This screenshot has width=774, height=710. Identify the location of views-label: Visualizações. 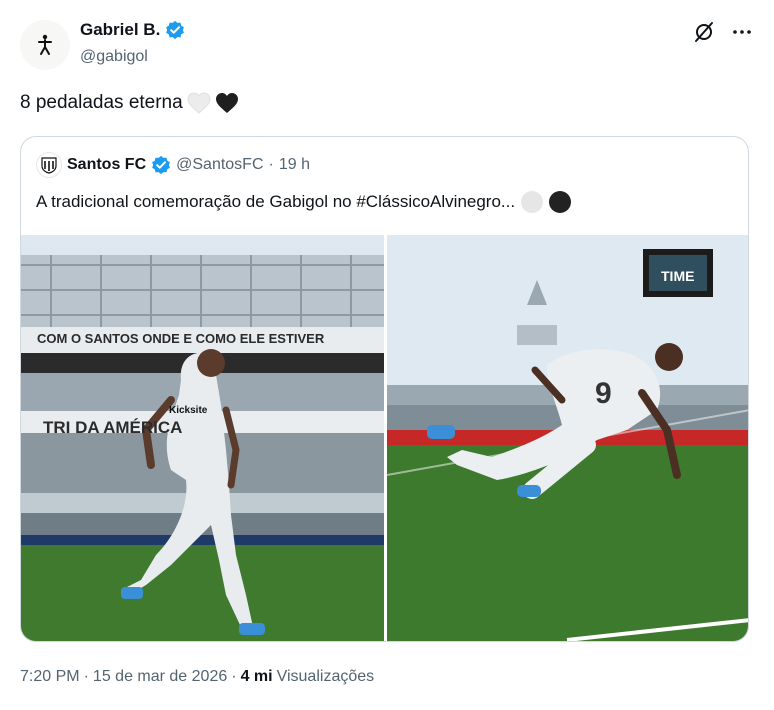
(325, 676).